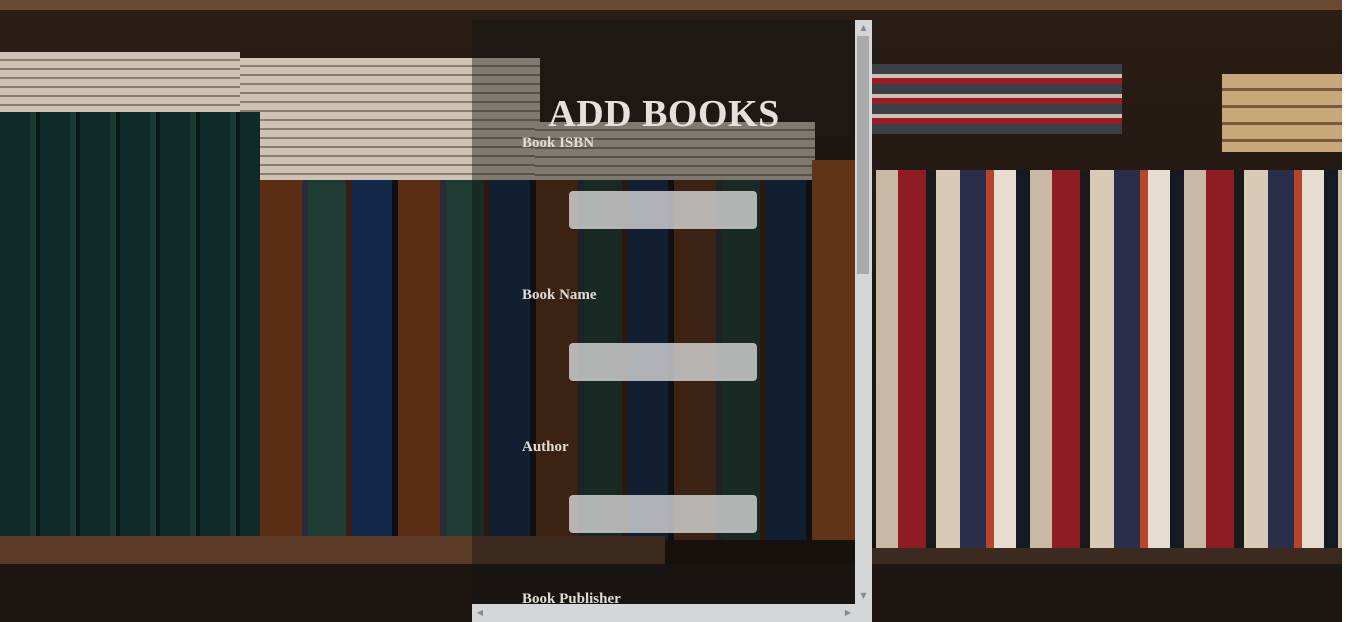  Describe the element at coordinates (673, 5) in the screenshot. I see `shelf-top` at that location.